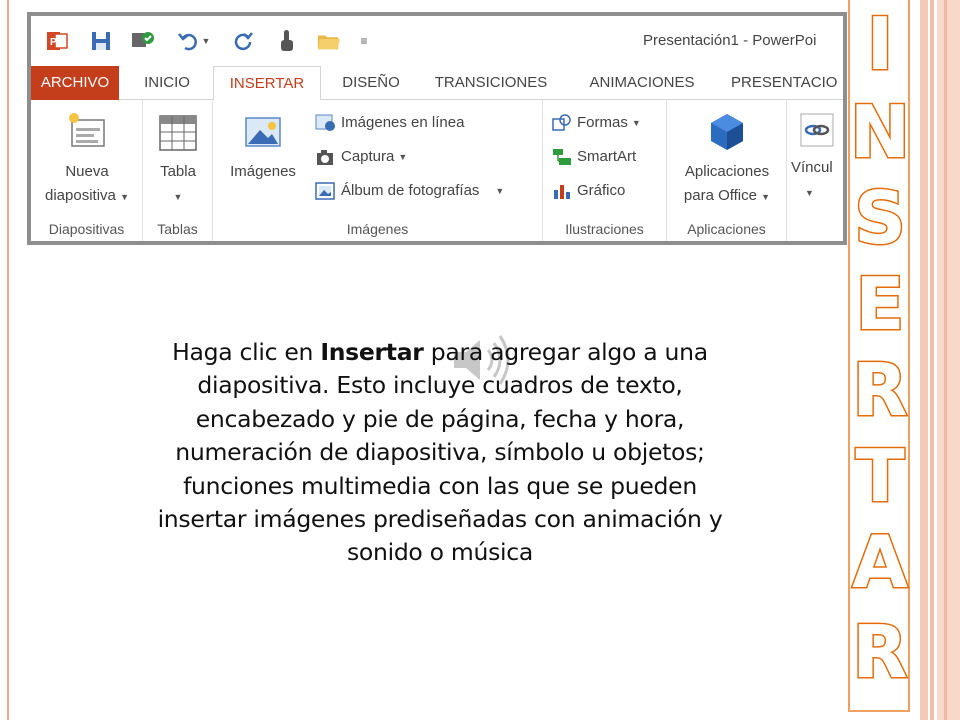 This screenshot has width=960, height=720. What do you see at coordinates (329, 41) in the screenshot?
I see `open-folder-icon` at bounding box center [329, 41].